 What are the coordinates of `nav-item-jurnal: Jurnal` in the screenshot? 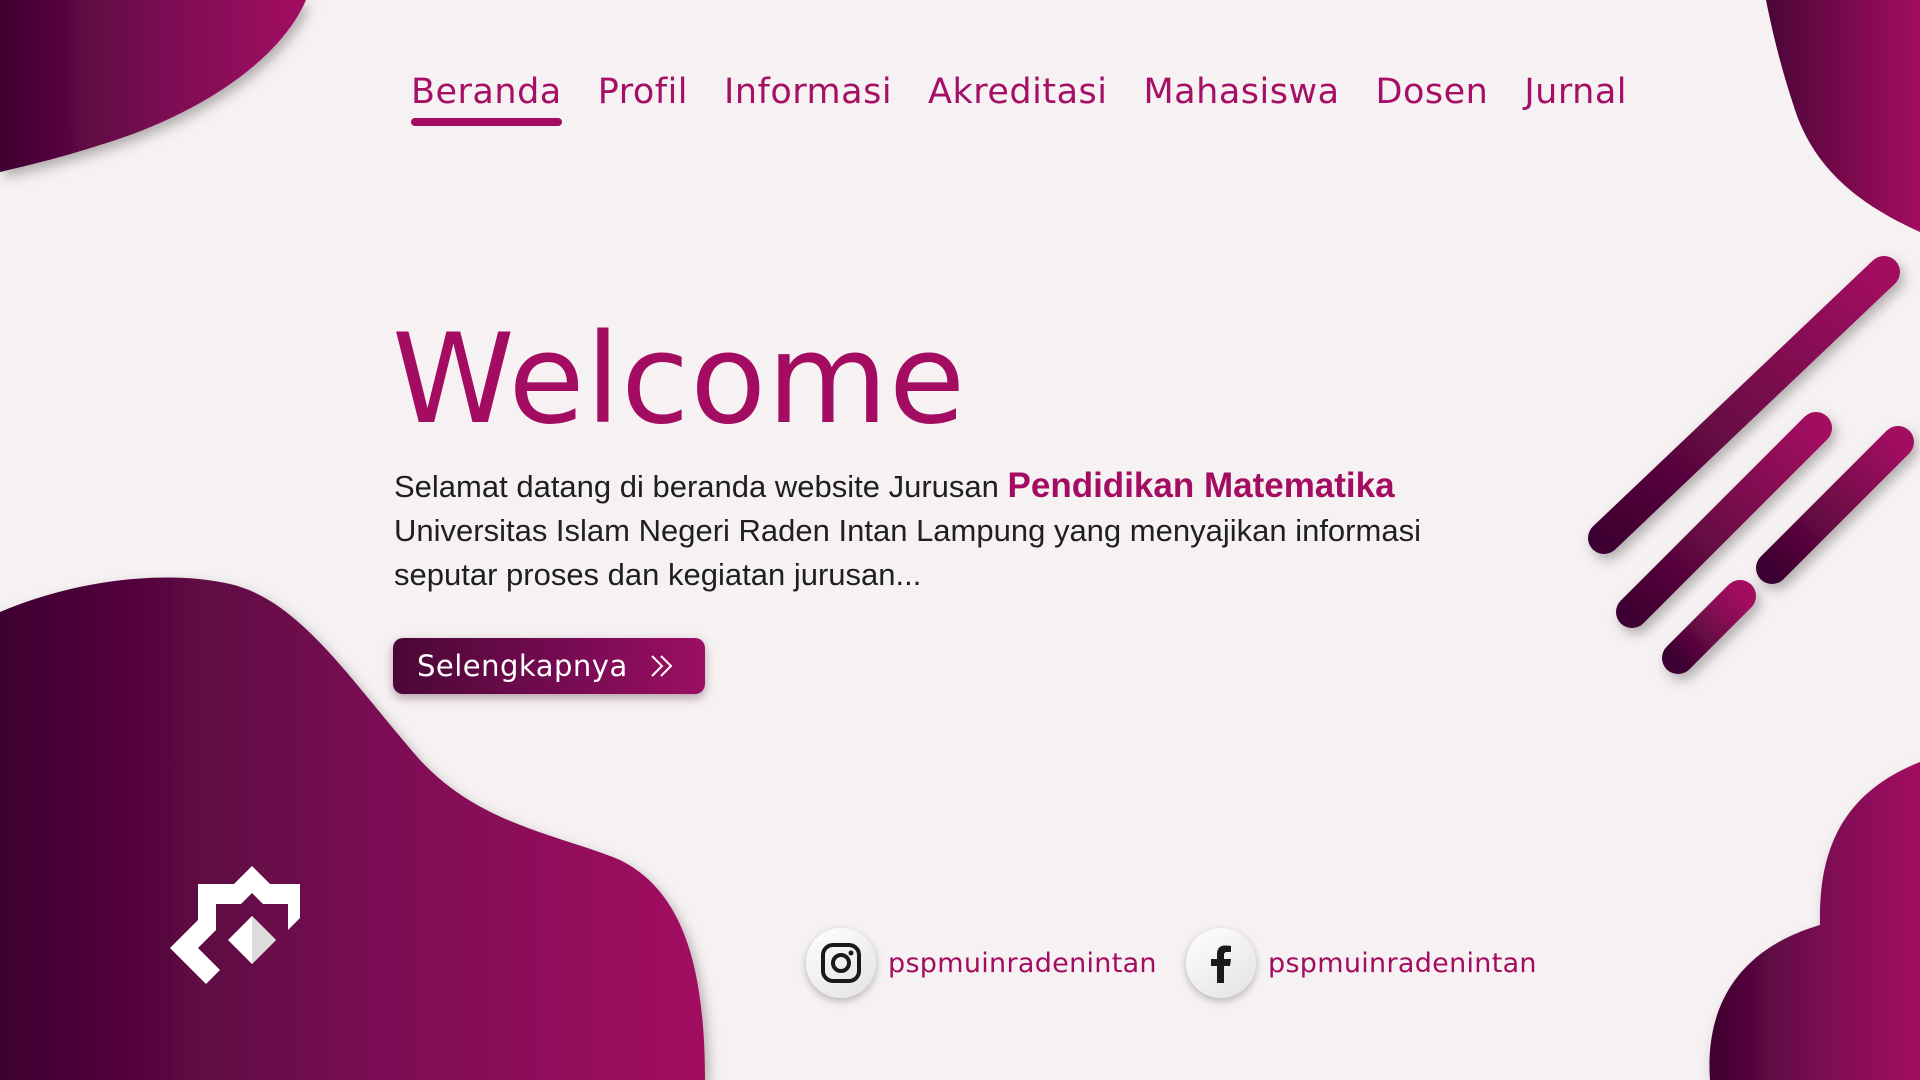 It's located at (1575, 99).